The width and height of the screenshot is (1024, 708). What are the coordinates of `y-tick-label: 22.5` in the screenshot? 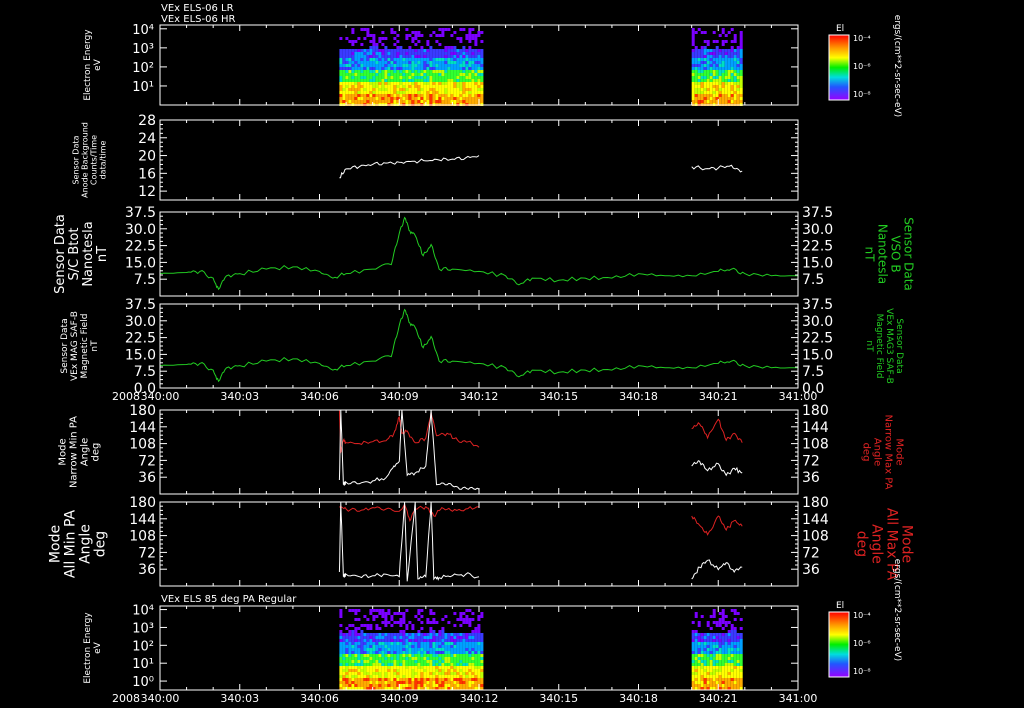 It's located at (140, 339).